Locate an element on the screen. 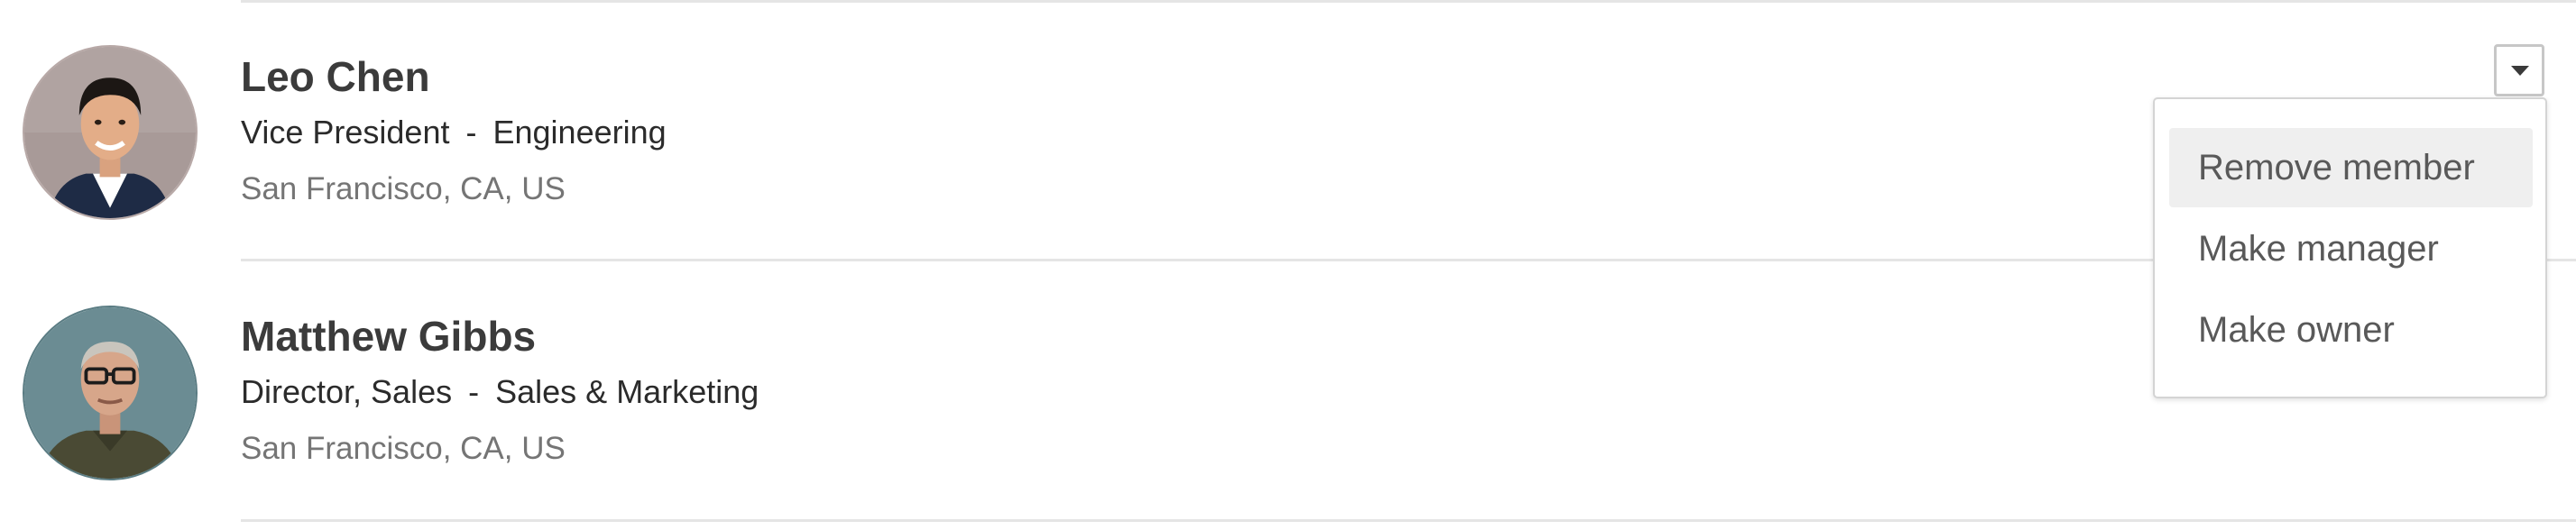 The image size is (2576, 530). caret-down-icon is located at coordinates (2520, 71).